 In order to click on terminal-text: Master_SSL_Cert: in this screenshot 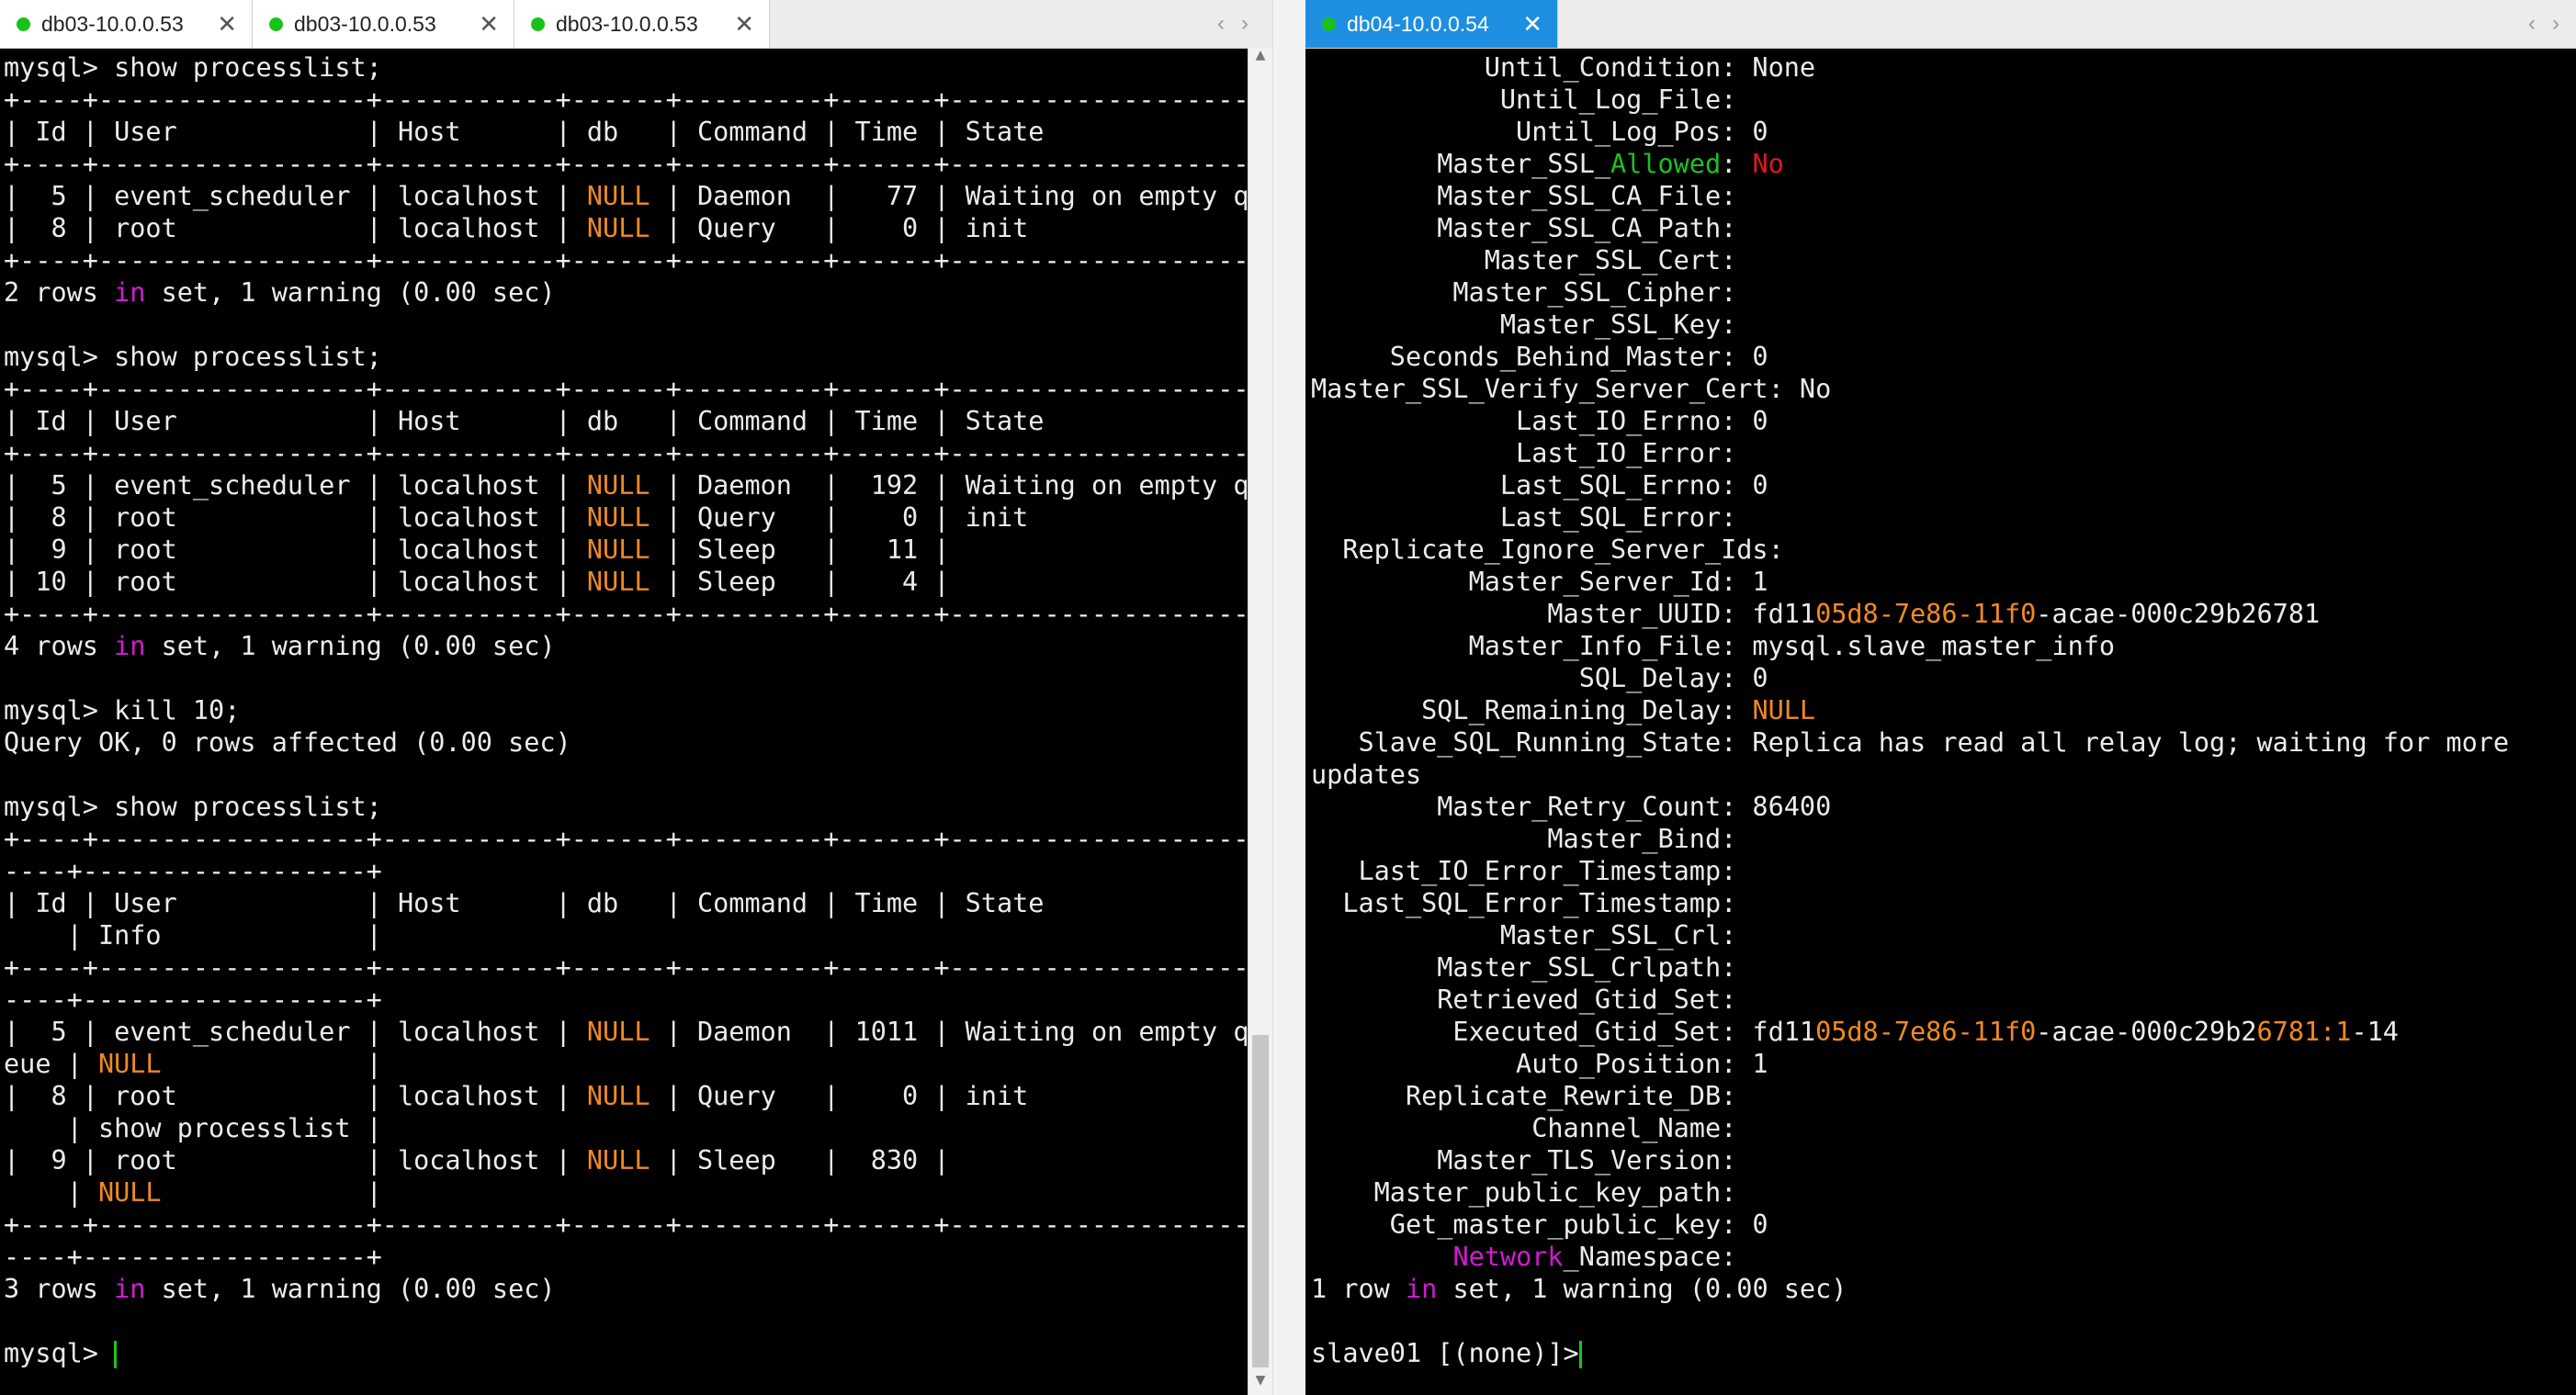, I will do `click(1532, 260)`.